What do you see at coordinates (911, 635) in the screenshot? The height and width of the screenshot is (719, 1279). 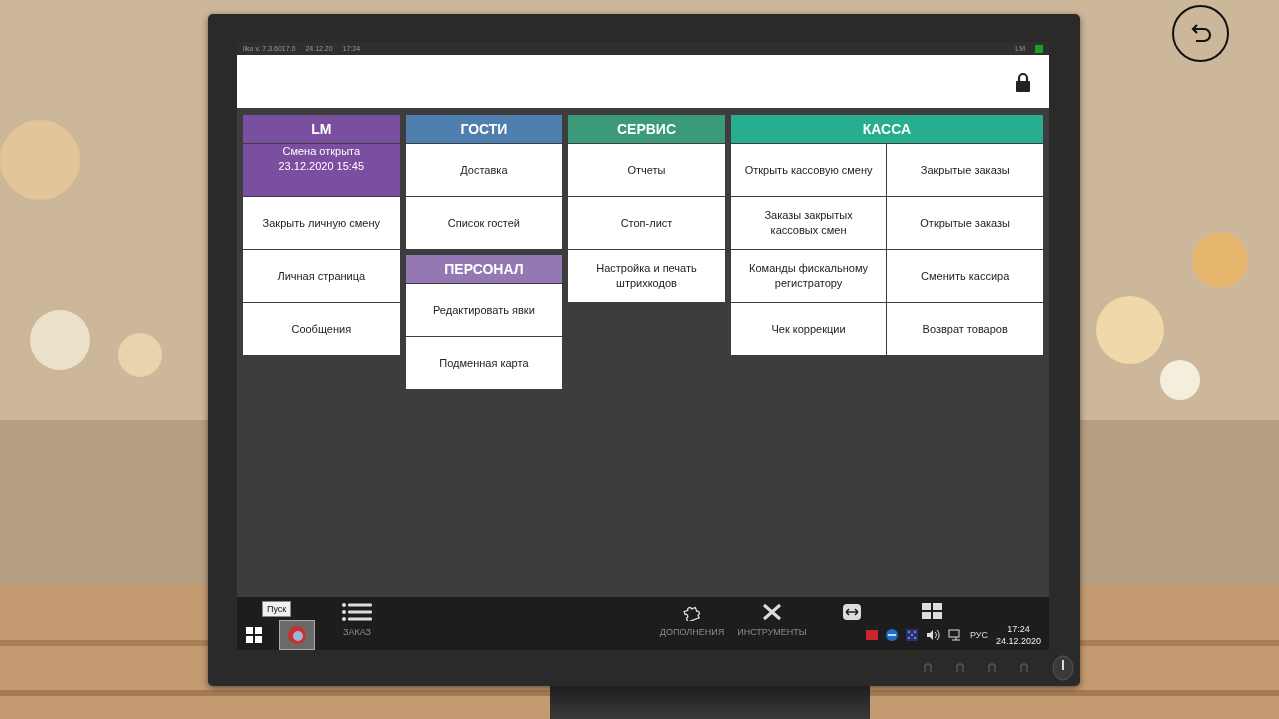 I see `grid-tray-icon` at bounding box center [911, 635].